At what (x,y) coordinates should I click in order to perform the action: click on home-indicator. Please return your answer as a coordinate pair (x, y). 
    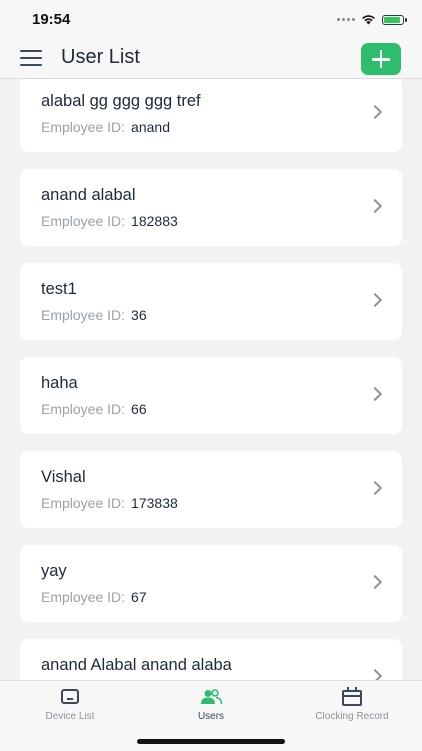
    Looking at the image, I should click on (211, 741).